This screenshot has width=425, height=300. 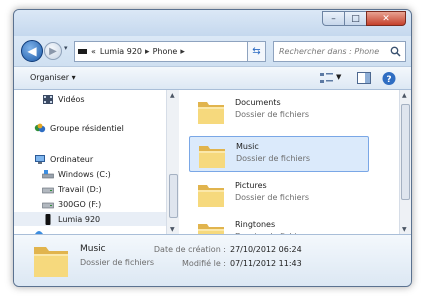 I want to click on file-list-scrollbar: ▲ ▼, so click(x=405, y=162).